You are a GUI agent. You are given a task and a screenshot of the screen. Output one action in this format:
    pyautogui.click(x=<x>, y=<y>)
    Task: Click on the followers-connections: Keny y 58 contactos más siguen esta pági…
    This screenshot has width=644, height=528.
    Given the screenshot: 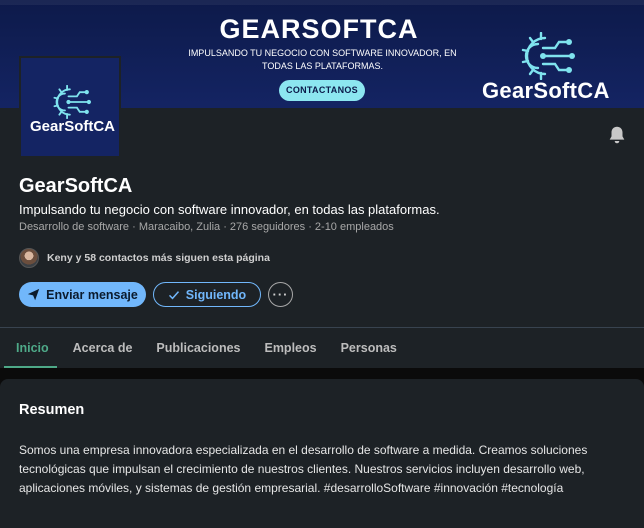 What is the action you would take?
    pyautogui.click(x=144, y=258)
    